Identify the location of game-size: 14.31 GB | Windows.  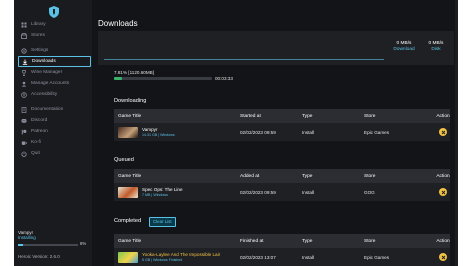
(158, 135).